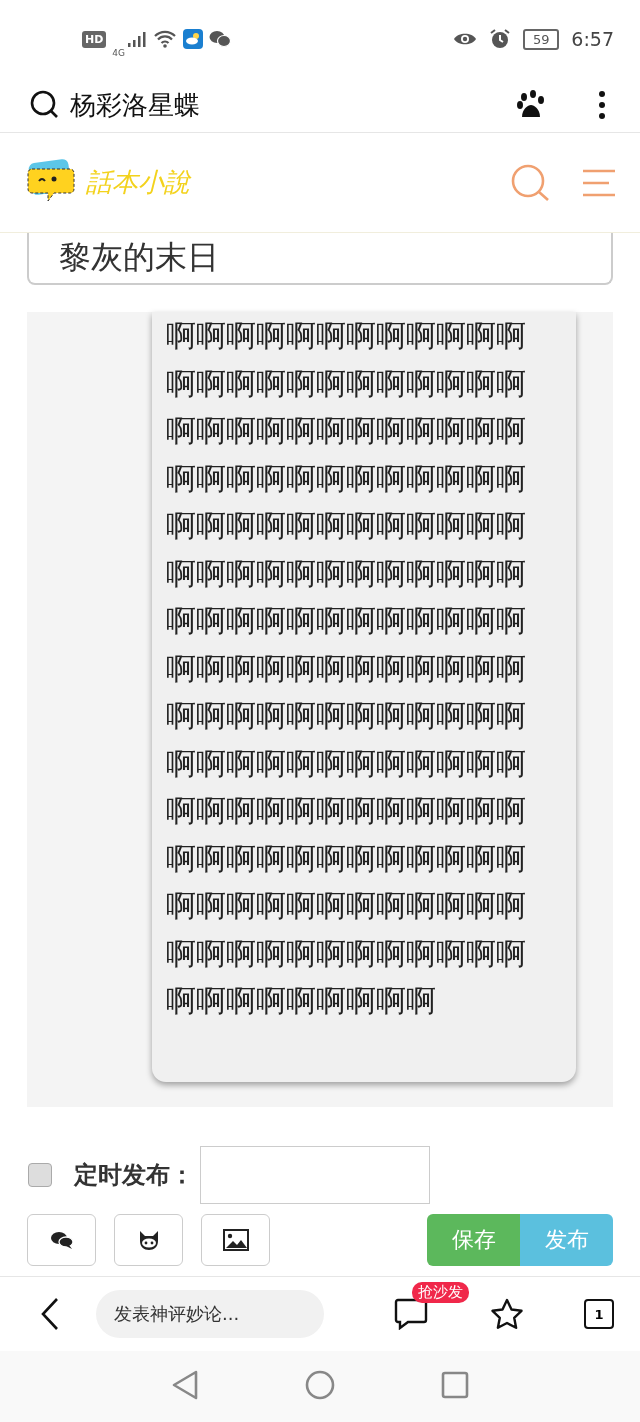 Image resolution: width=640 pixels, height=1422 pixels. Describe the element at coordinates (320, 259) in the screenshot. I see `title-field: 黎灰的末日` at that location.